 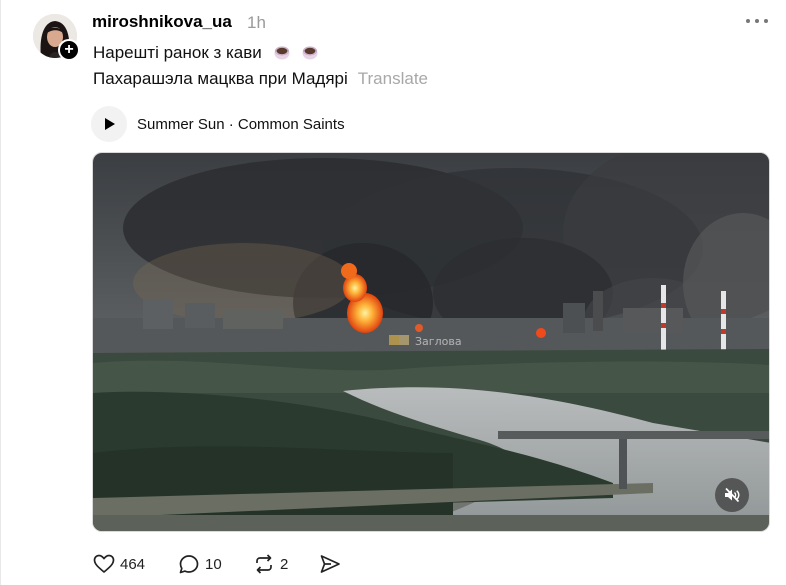 What do you see at coordinates (104, 563) in the screenshot?
I see `heart-icon` at bounding box center [104, 563].